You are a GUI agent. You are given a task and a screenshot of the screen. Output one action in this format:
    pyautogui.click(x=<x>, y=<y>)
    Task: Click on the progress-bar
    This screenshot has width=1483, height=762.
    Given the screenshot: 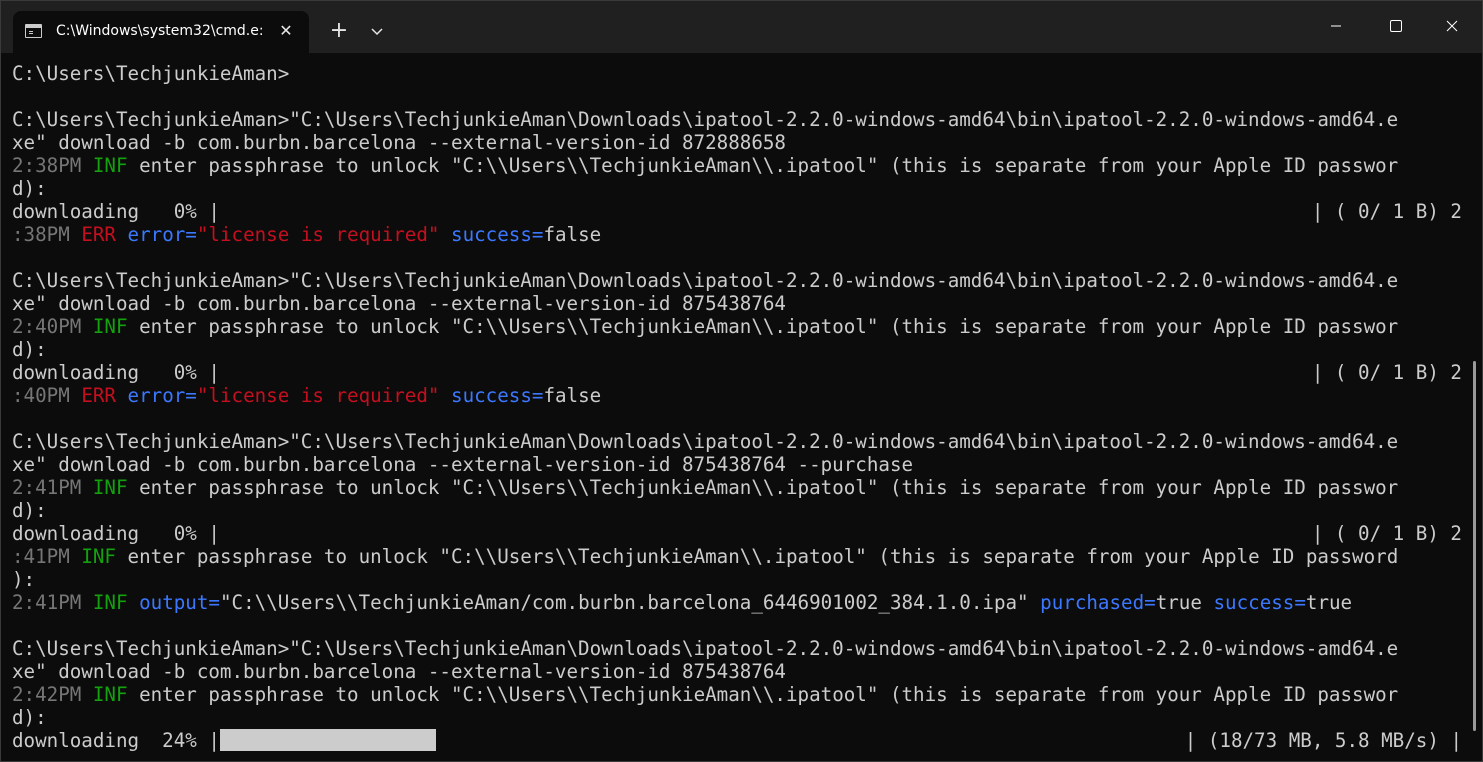 What is the action you would take?
    pyautogui.click(x=327, y=740)
    